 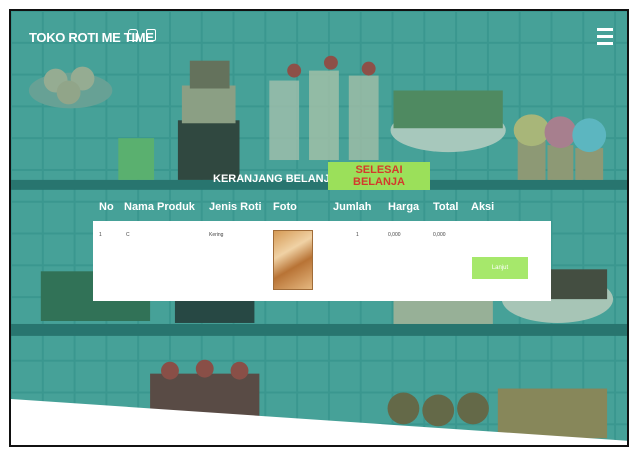 What do you see at coordinates (322, 261) in the screenshot?
I see `cart-table-body: 1 C Kering 1 0,000 0,000 Lanjut` at bounding box center [322, 261].